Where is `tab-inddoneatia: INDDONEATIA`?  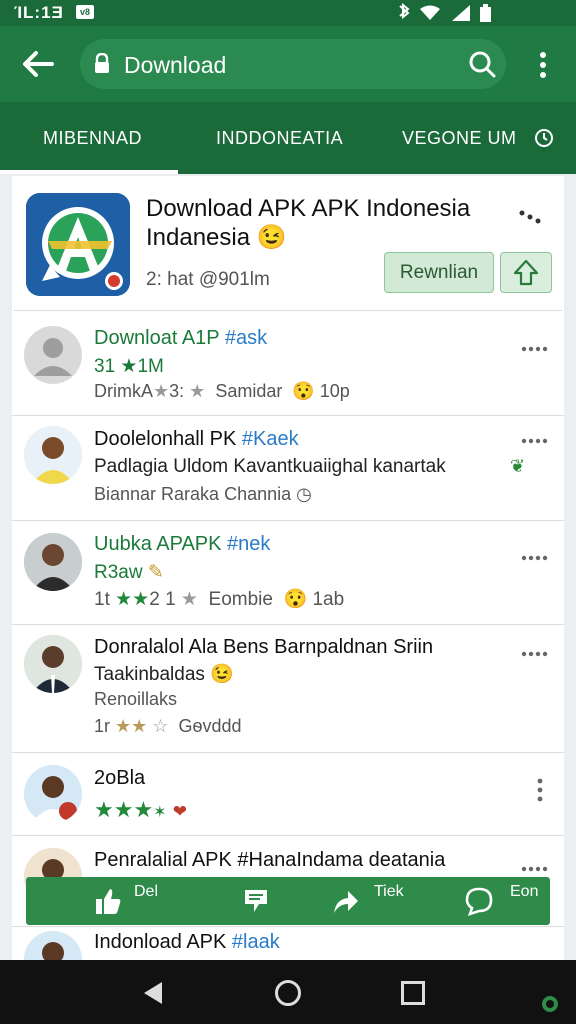 tab-inddoneatia: INDDONEATIA is located at coordinates (279, 138).